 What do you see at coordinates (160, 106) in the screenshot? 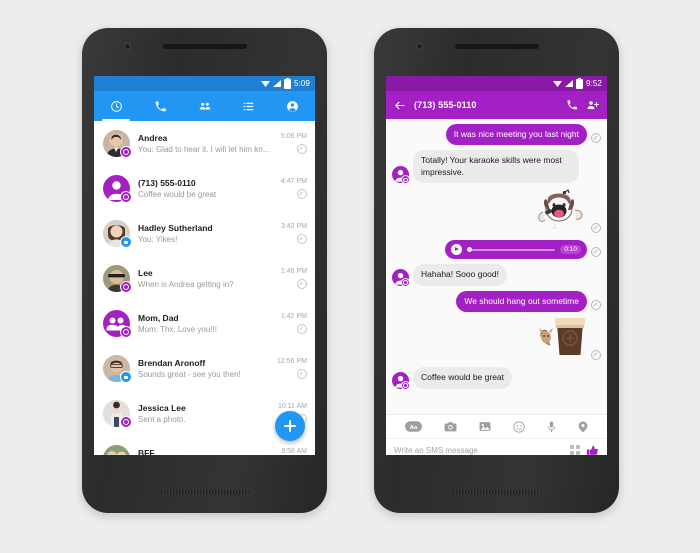
I see `tab-calls` at bounding box center [160, 106].